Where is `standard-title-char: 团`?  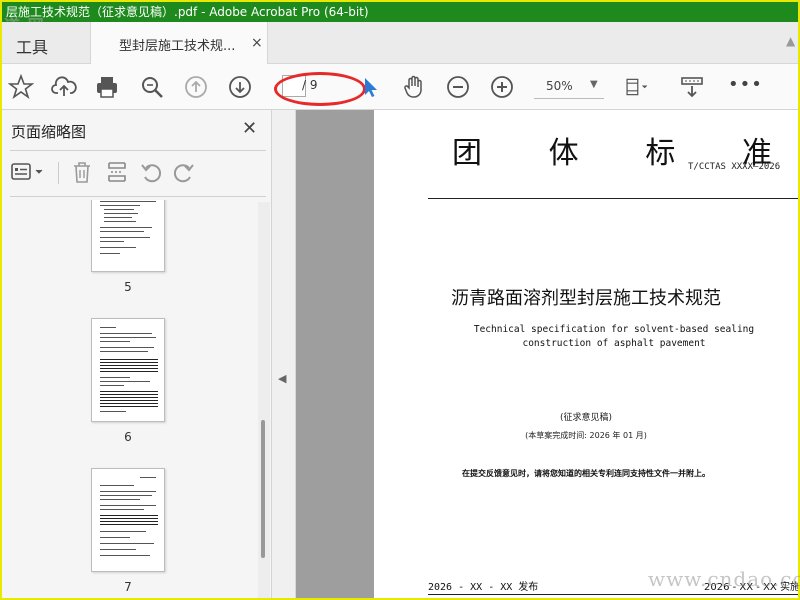 standard-title-char: 团 is located at coordinates (467, 153).